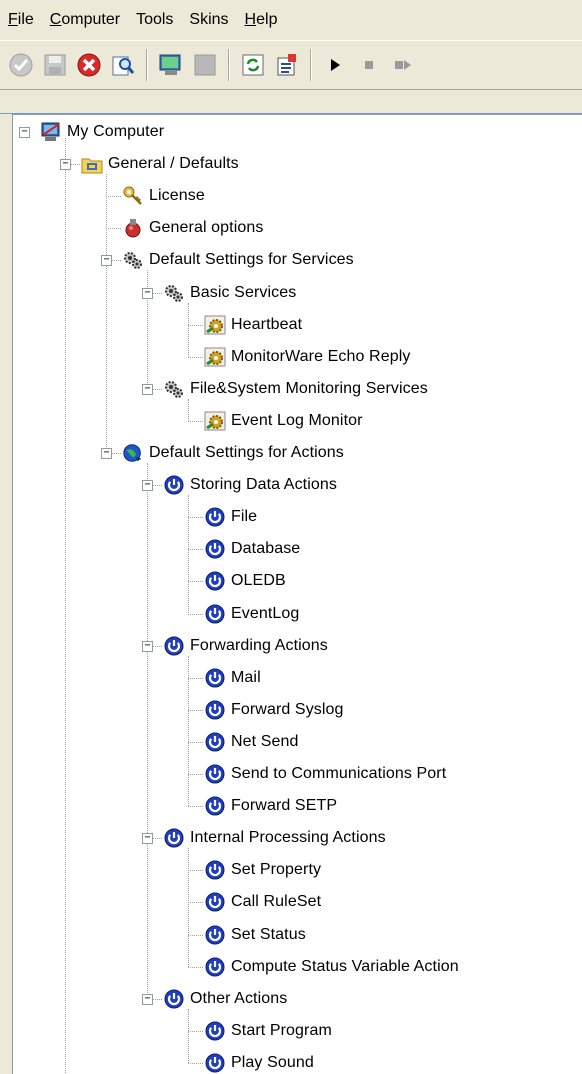 Image resolution: width=582 pixels, height=1074 pixels. What do you see at coordinates (254, 935) in the screenshot?
I see `tree-item: Set Status` at bounding box center [254, 935].